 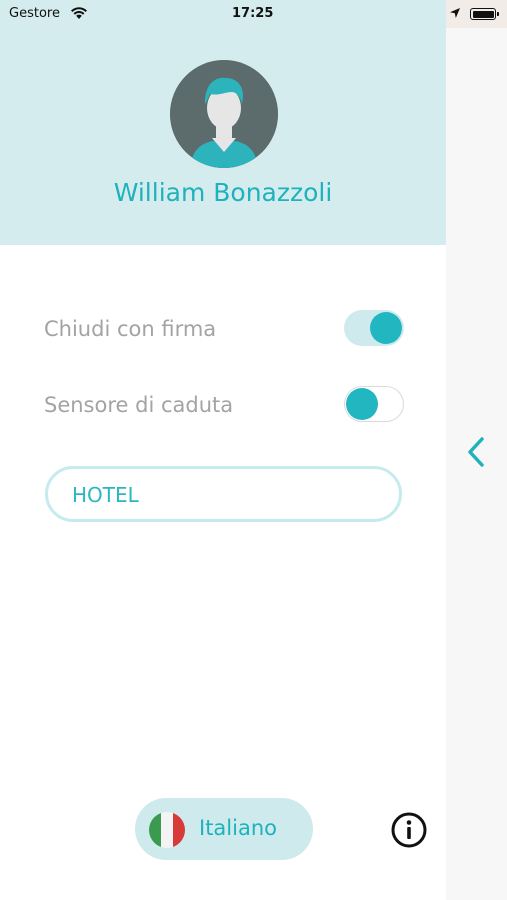 I want to click on avatar-icon, so click(x=224, y=114).